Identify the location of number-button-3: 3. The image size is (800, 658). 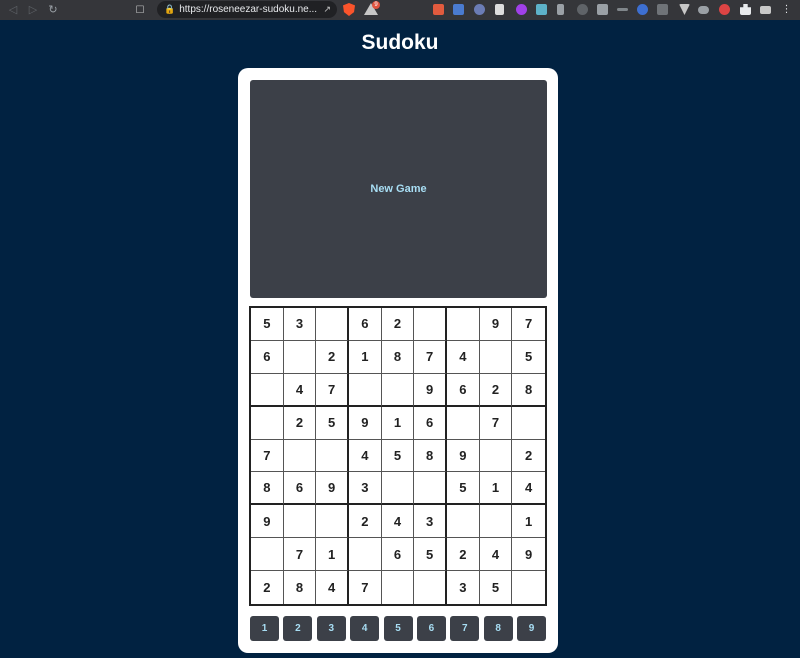
(331, 628).